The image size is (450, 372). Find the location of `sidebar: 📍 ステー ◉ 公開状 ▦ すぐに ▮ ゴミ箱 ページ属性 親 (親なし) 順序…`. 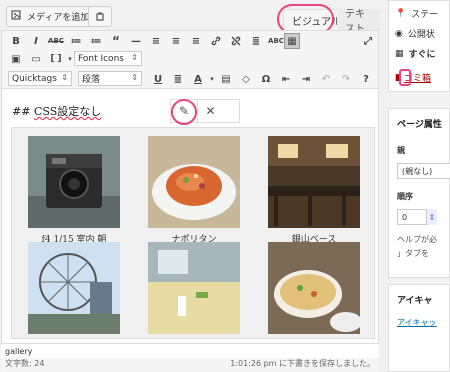

sidebar: 📍 ステー ◉ 公開状 ▦ すぐに ▮ ゴミ箱 ページ属性 親 (親なし) 順序… is located at coordinates (419, 186).